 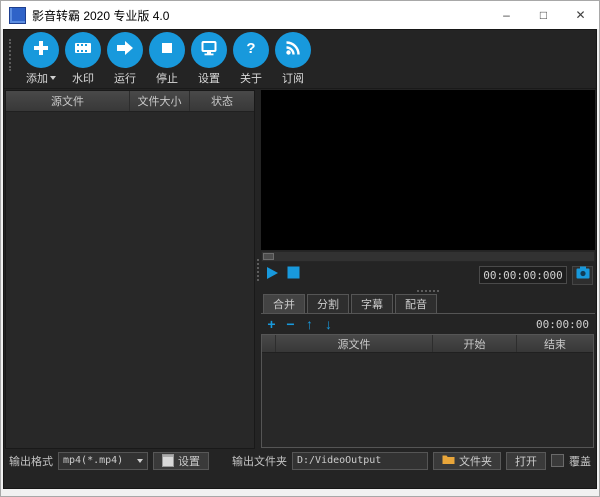 What do you see at coordinates (475, 343) in the screenshot?
I see `column-start: 开始` at bounding box center [475, 343].